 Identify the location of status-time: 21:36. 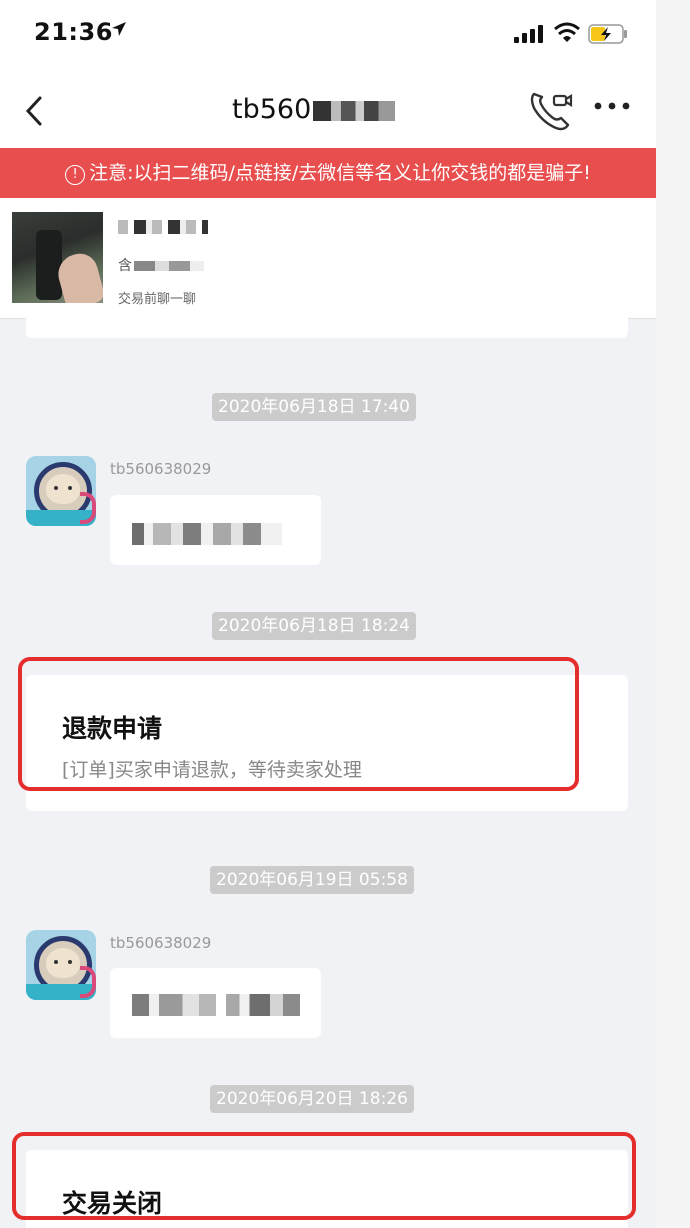
(73, 32).